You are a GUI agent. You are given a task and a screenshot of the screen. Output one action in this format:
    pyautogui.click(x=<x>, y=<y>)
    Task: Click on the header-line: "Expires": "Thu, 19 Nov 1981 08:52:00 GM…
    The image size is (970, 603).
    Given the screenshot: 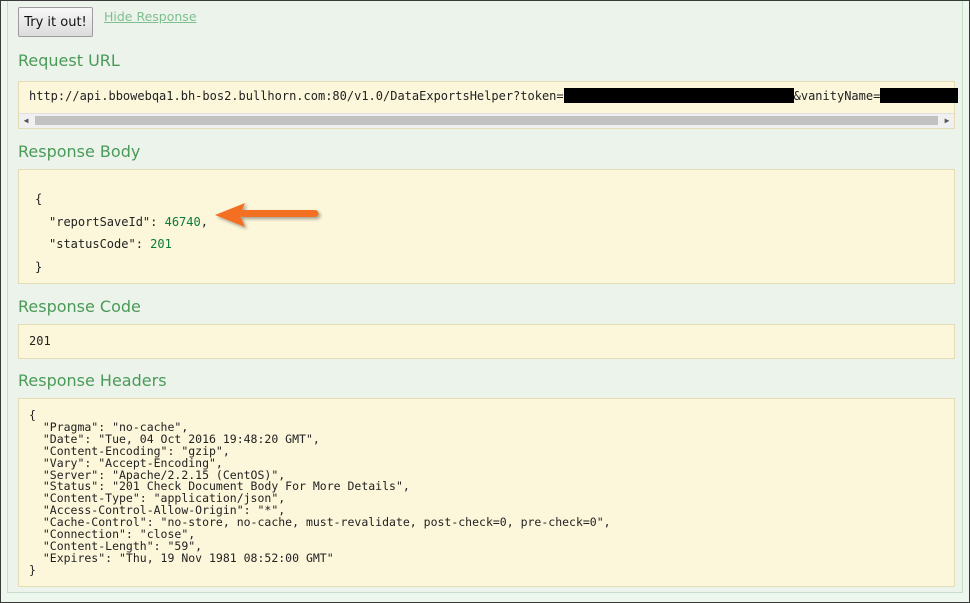 What is the action you would take?
    pyautogui.click(x=181, y=557)
    